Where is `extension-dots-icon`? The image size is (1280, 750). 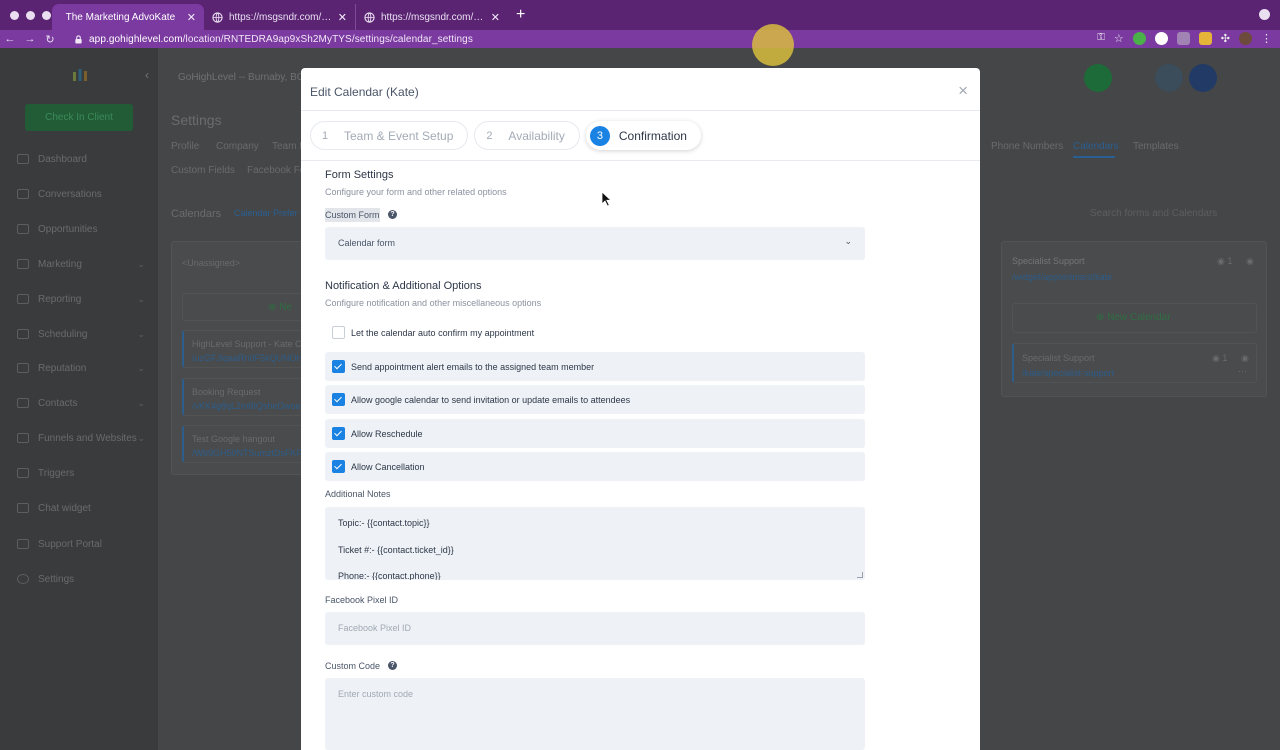
extension-dots-icon is located at coordinates (1161, 38).